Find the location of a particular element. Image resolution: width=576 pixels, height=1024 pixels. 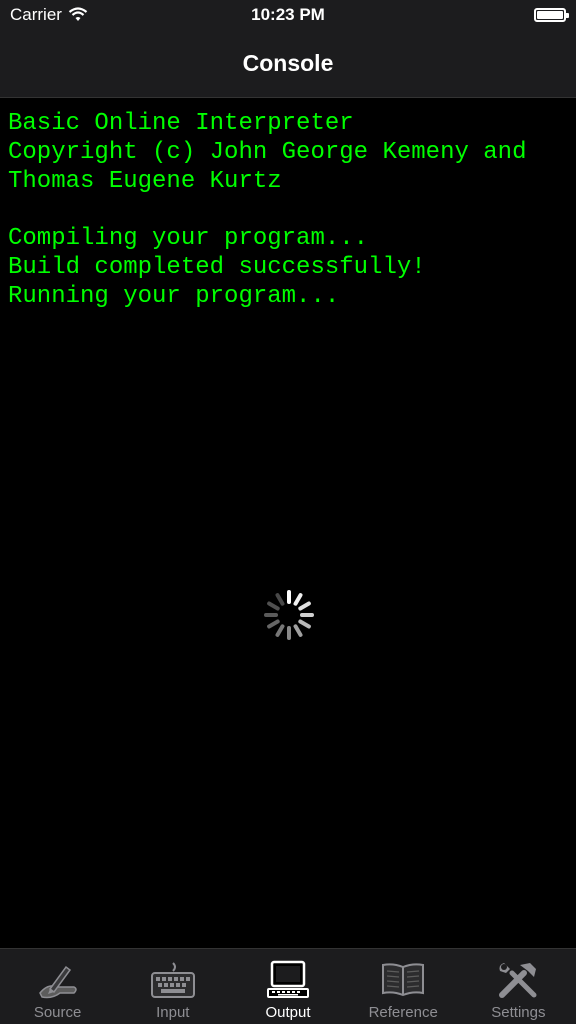

tab-output: Output is located at coordinates (287, 986).